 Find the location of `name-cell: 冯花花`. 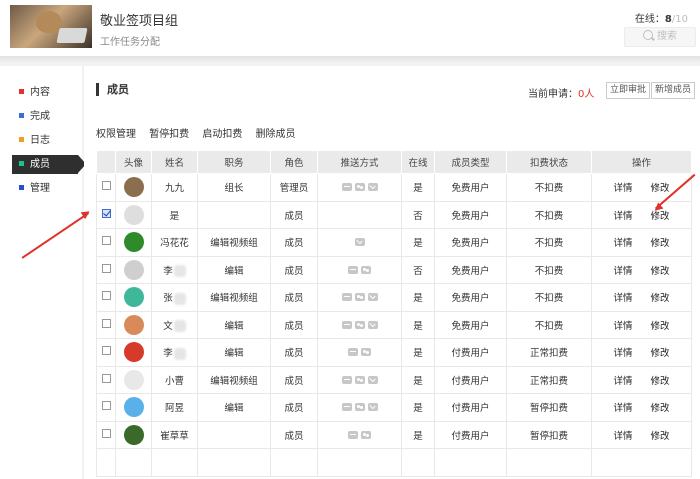

name-cell: 冯花花 is located at coordinates (174, 242).